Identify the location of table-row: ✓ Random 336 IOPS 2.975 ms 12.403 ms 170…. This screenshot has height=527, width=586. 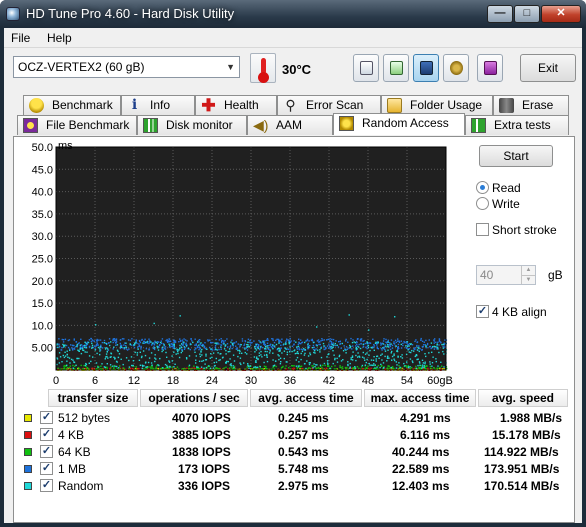
(295, 486).